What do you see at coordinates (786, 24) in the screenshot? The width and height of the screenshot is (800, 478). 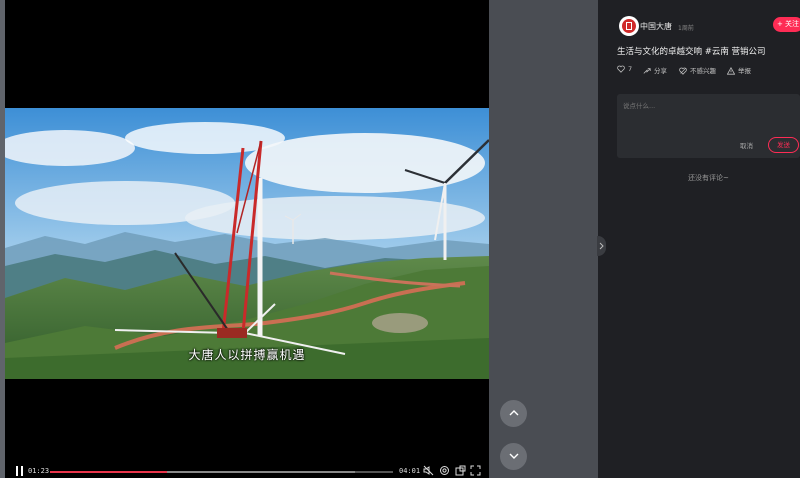 I see `follow-button: + 关注` at bounding box center [786, 24].